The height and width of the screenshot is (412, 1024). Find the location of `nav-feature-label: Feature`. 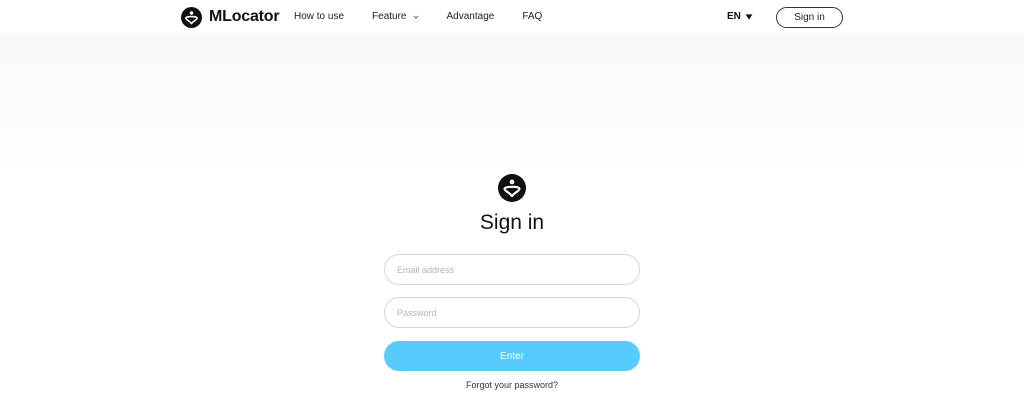

nav-feature-label: Feature is located at coordinates (389, 16).